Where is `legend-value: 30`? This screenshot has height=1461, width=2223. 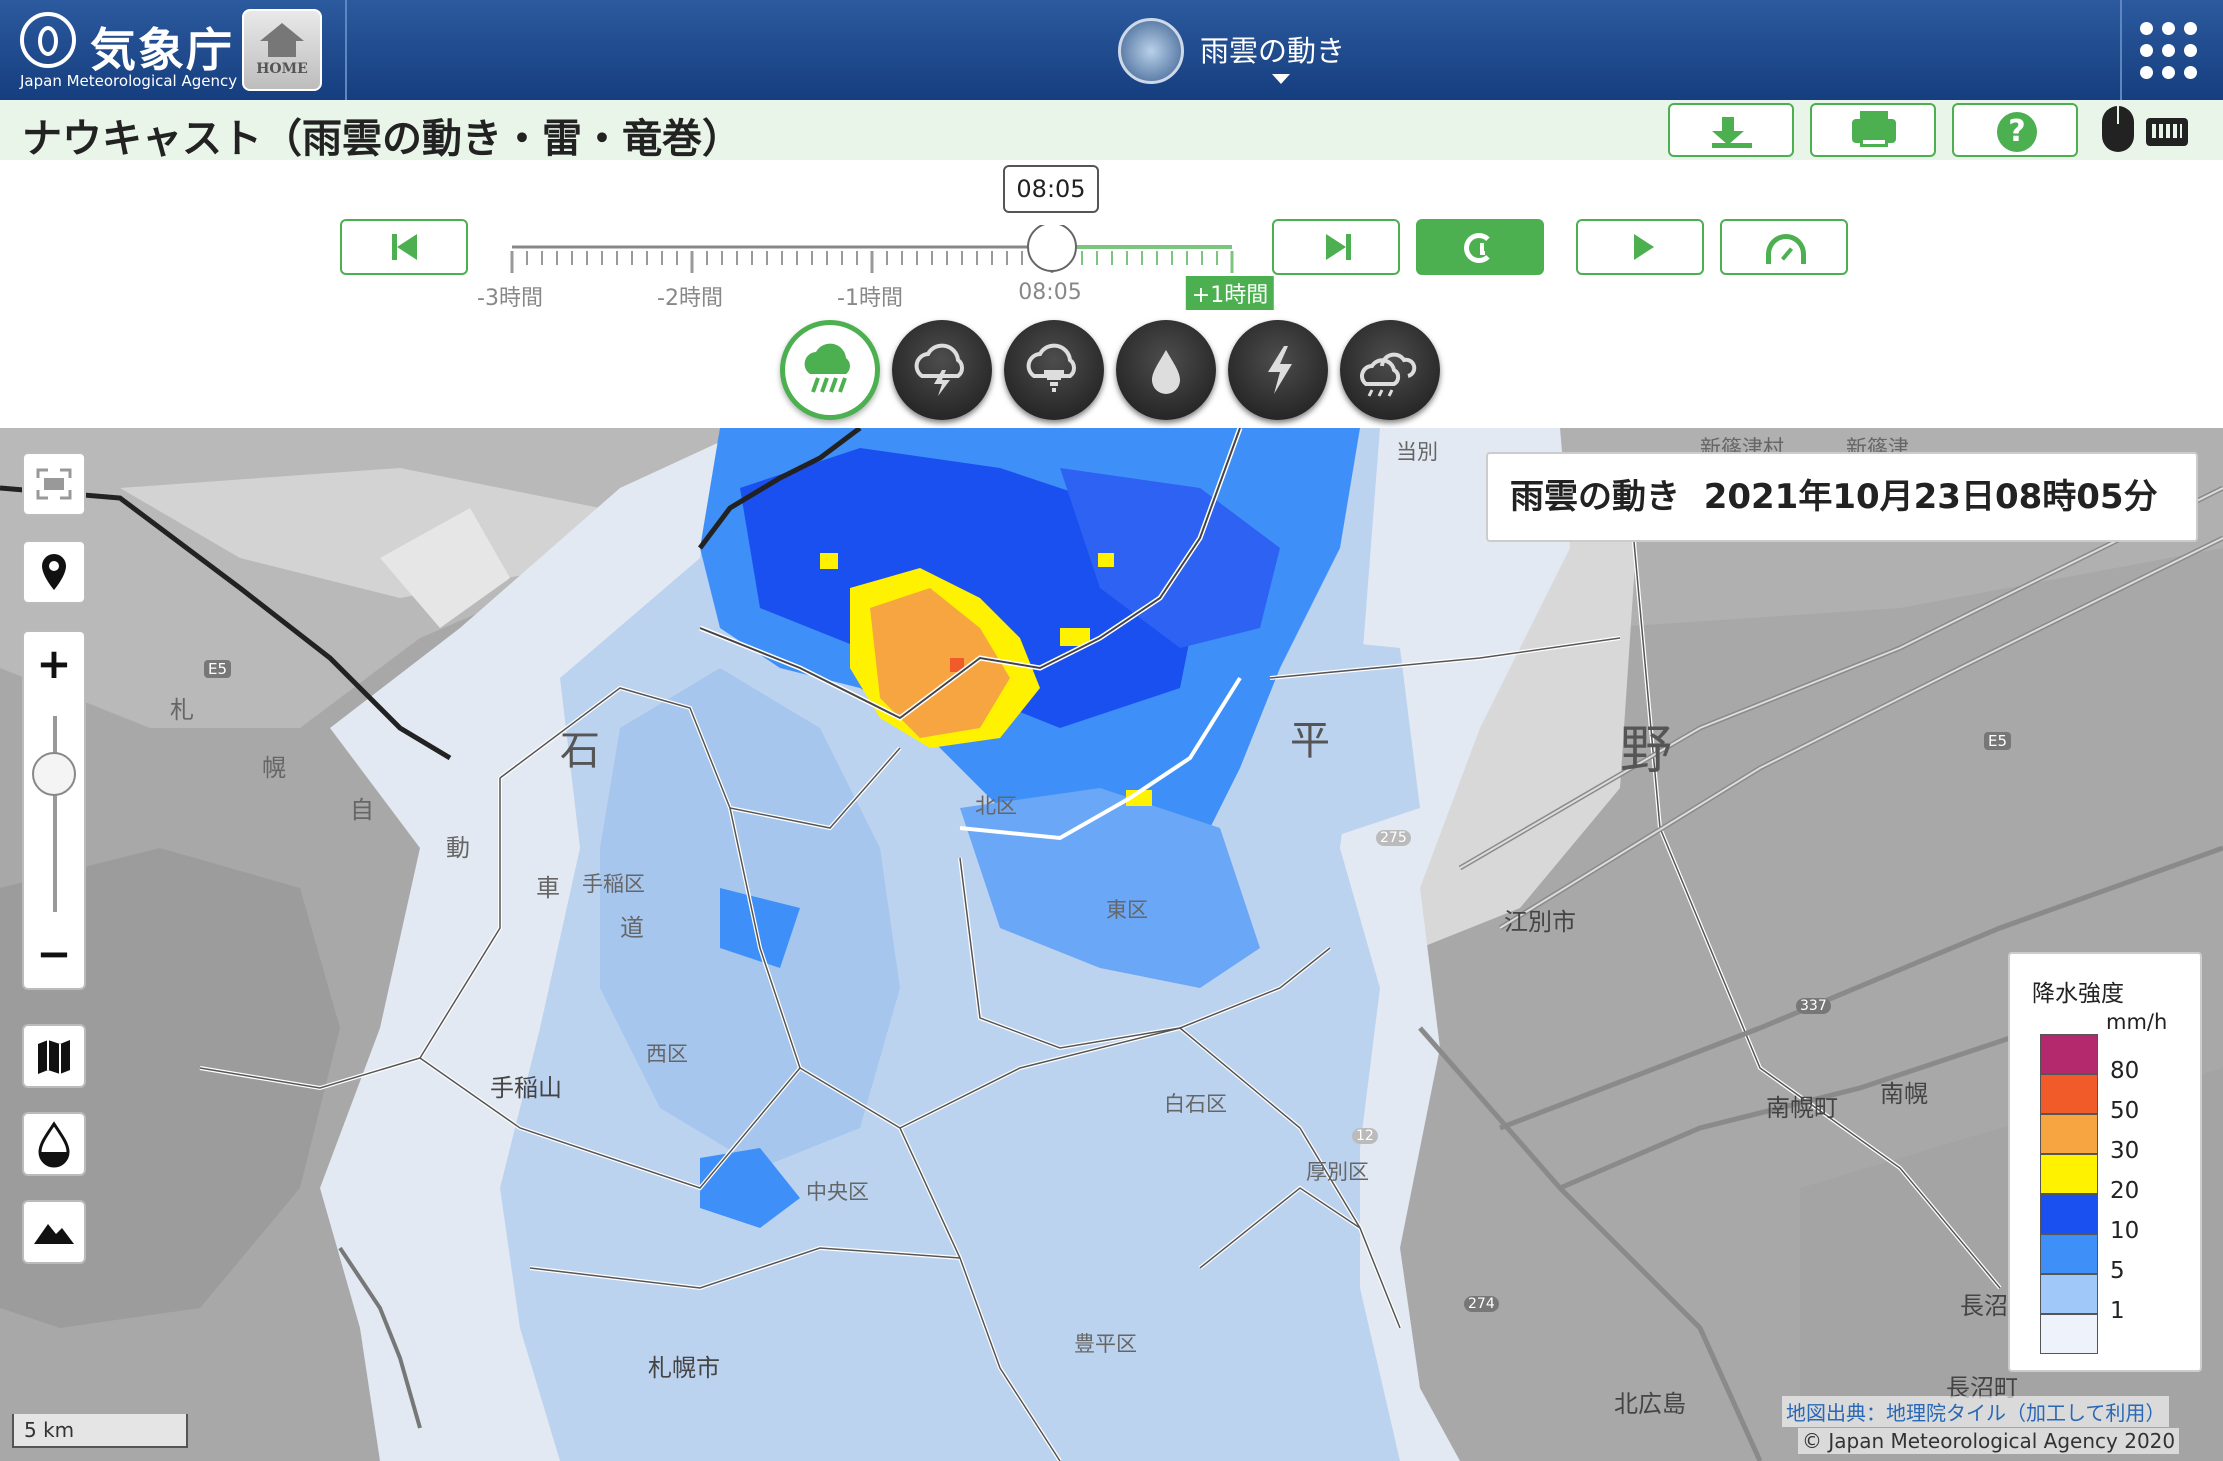 legend-value: 30 is located at coordinates (2125, 1151).